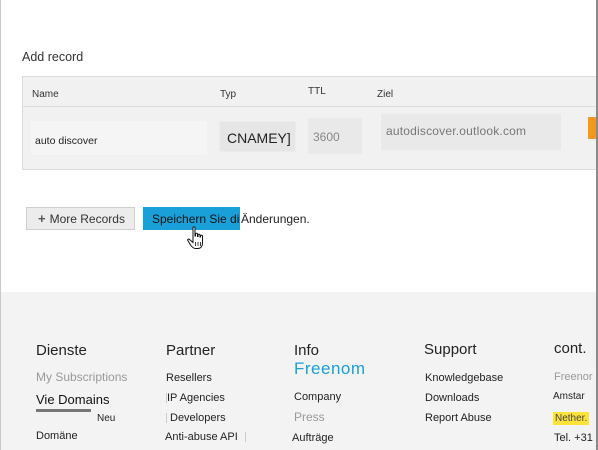  I want to click on footer-link-developers: Developers, so click(198, 418).